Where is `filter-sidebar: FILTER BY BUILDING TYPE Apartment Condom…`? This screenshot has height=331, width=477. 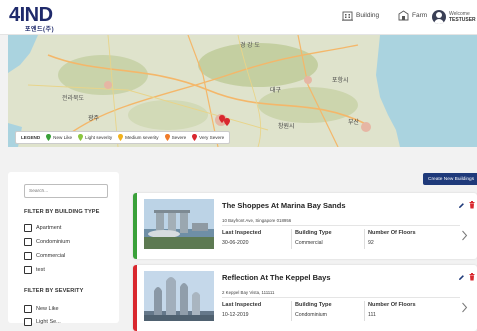 filter-sidebar: FILTER BY BUILDING TYPE Apartment Condom… is located at coordinates (63, 249).